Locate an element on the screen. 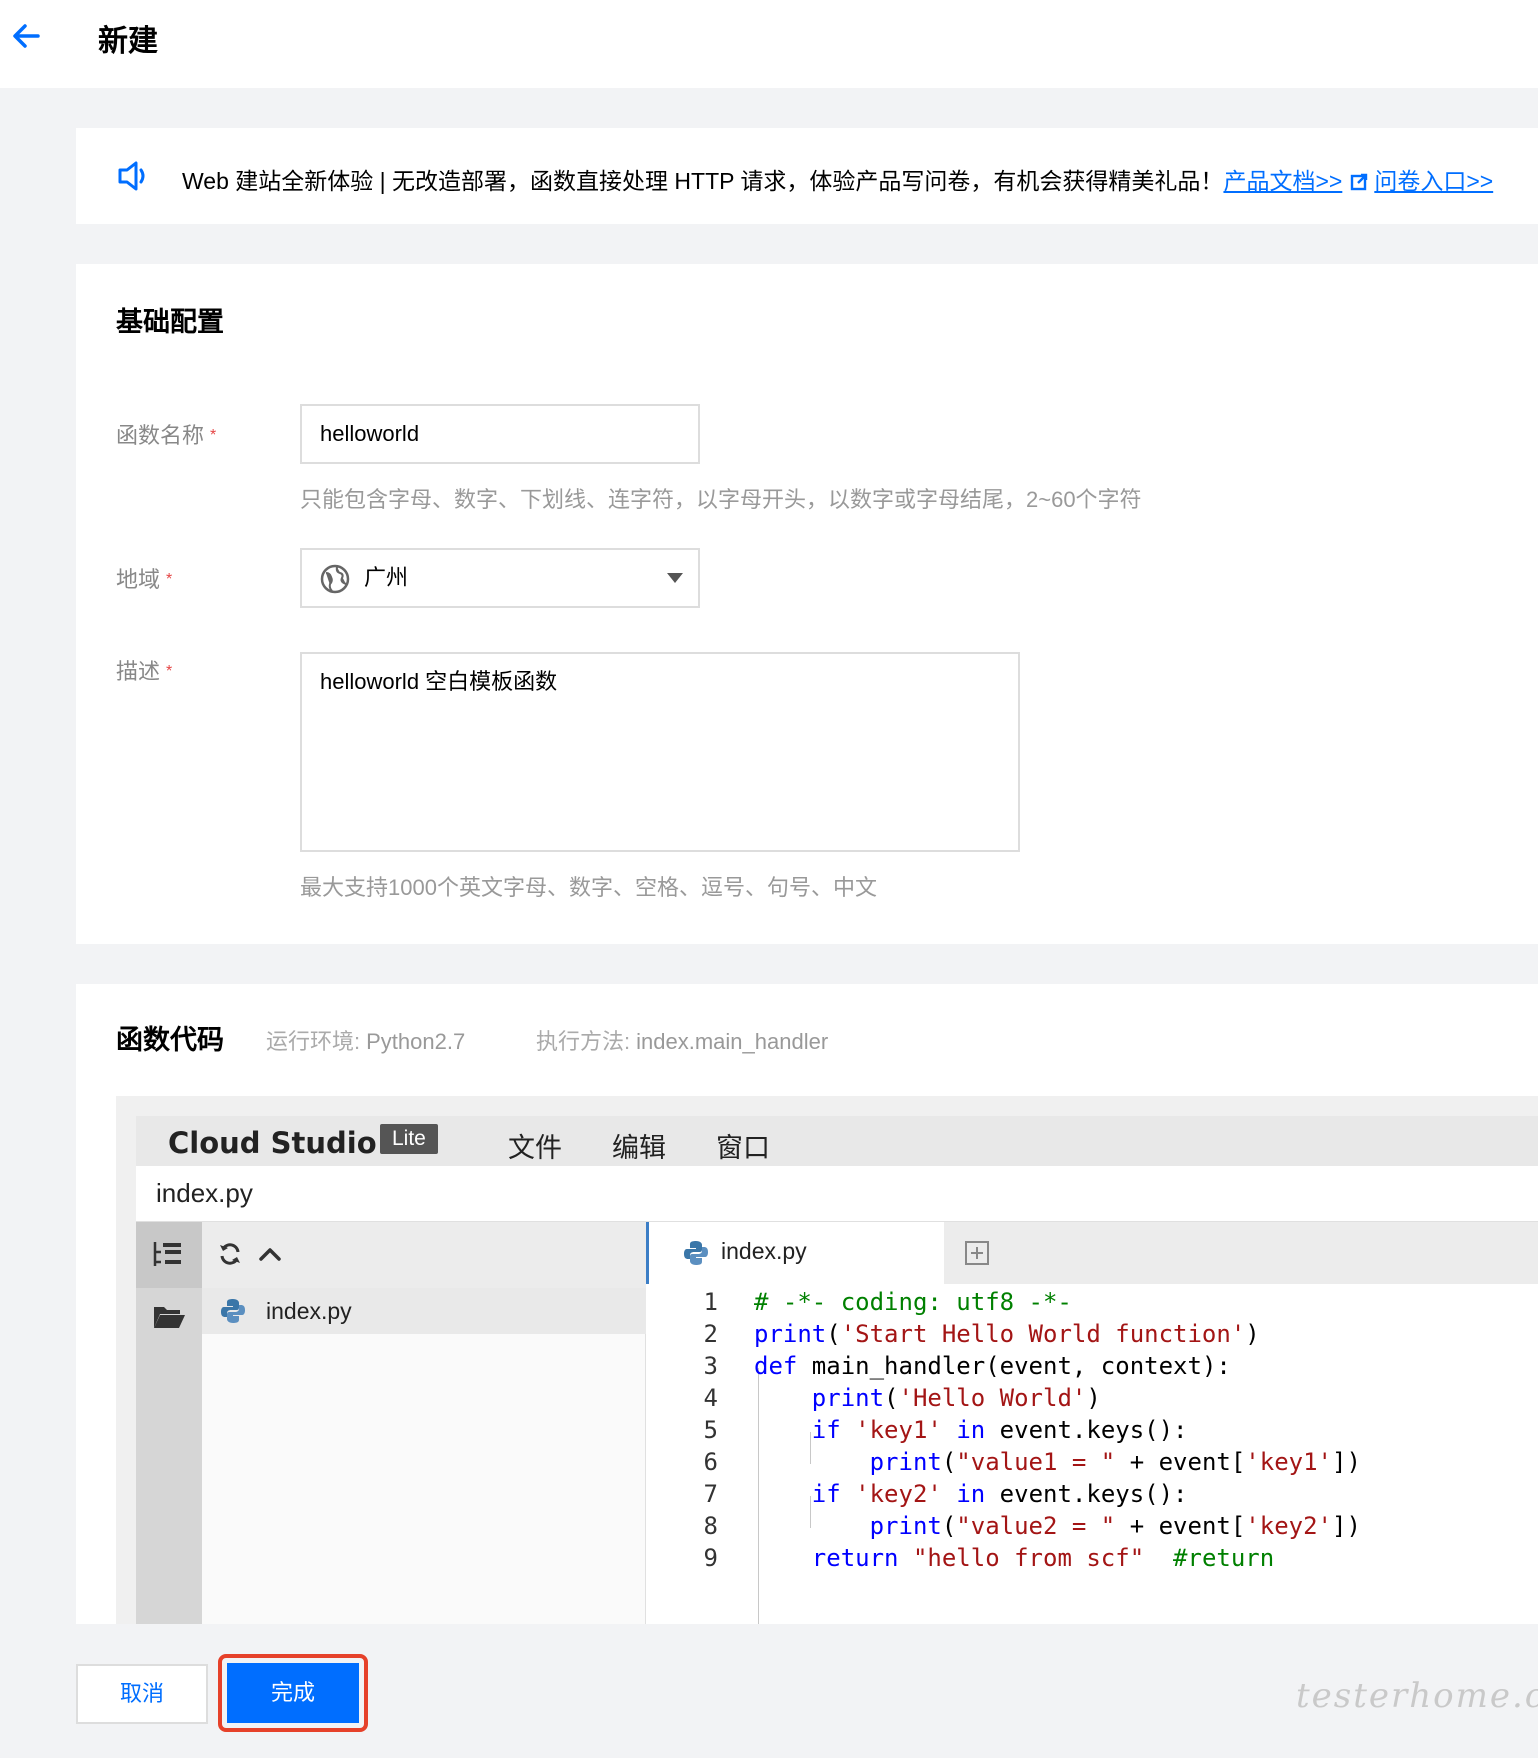 This screenshot has height=1758, width=1538. function-name-hint: 只能包含字母、数字、下划线、连字符，以字母开头，以数字或字母结尾，2~60个字符 is located at coordinates (721, 499).